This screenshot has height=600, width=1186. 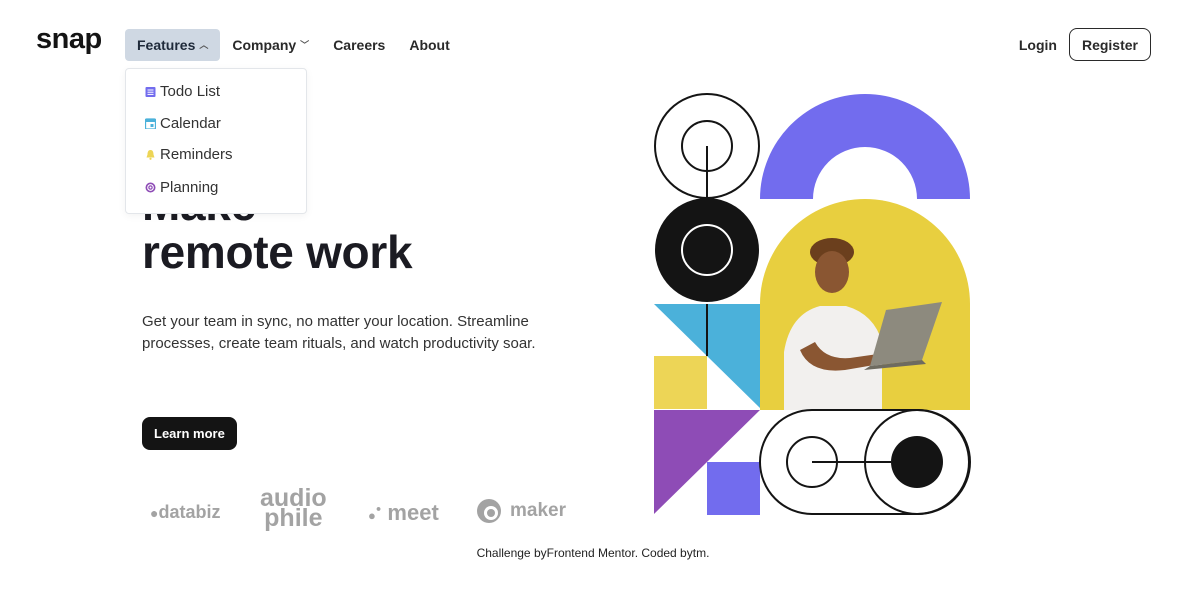 I want to click on meet-logo: ●● meet, so click(x=403, y=513).